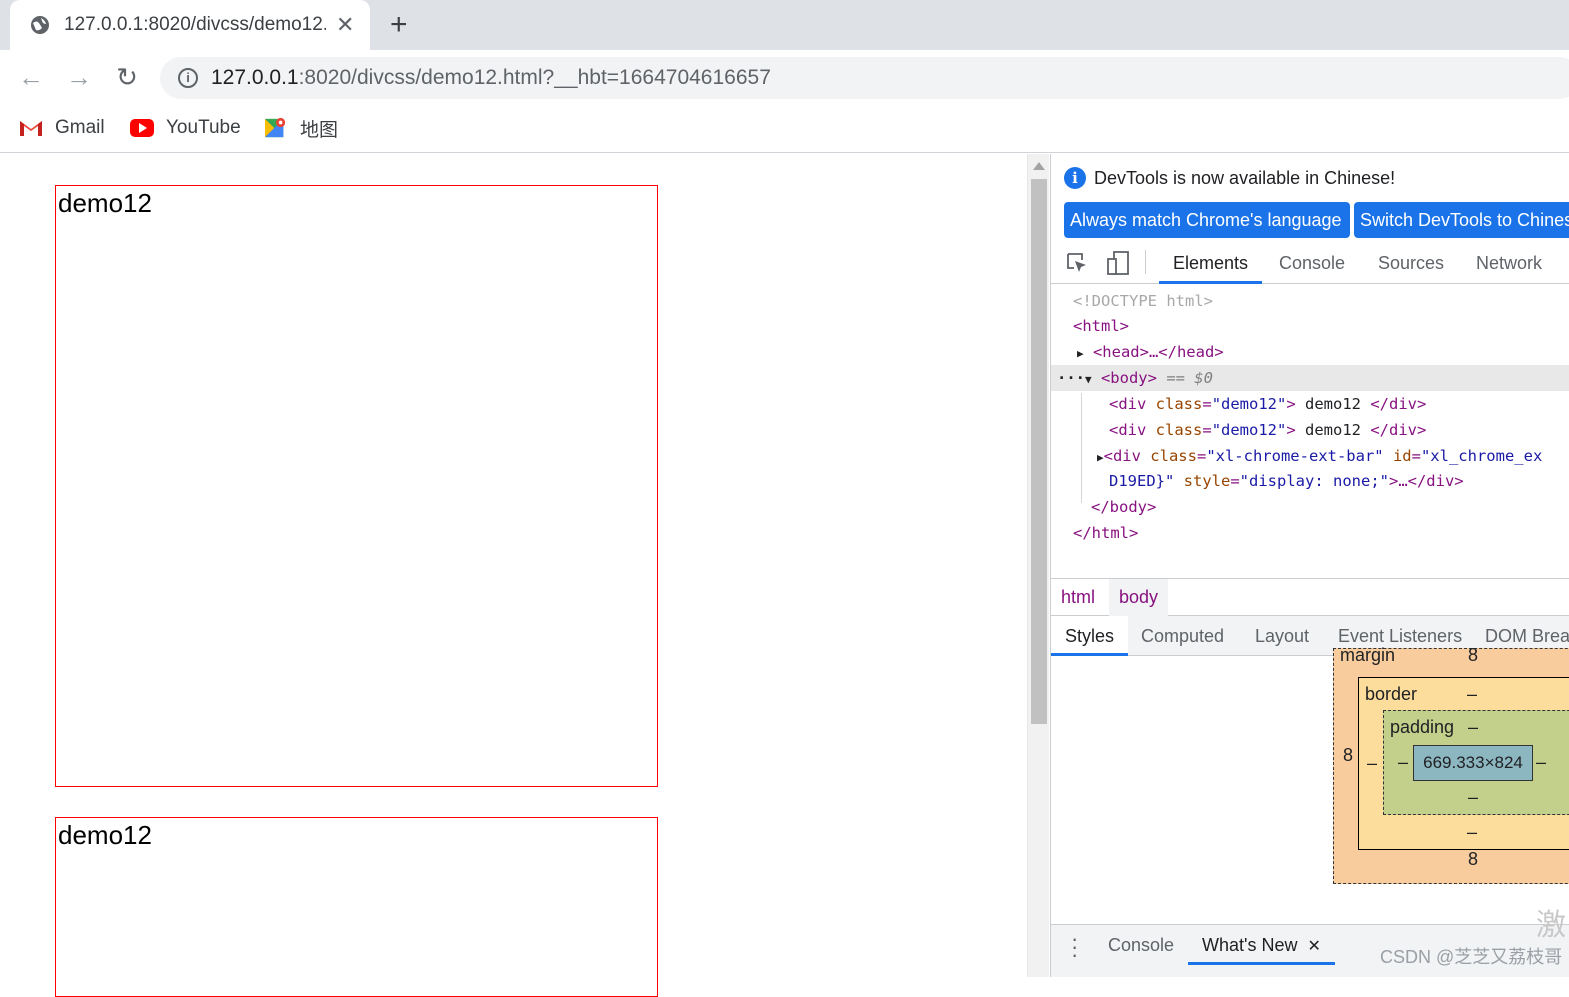 Image resolution: width=1569 pixels, height=997 pixels. Describe the element at coordinates (1473, 727) in the screenshot. I see `padding-top-value: –` at that location.